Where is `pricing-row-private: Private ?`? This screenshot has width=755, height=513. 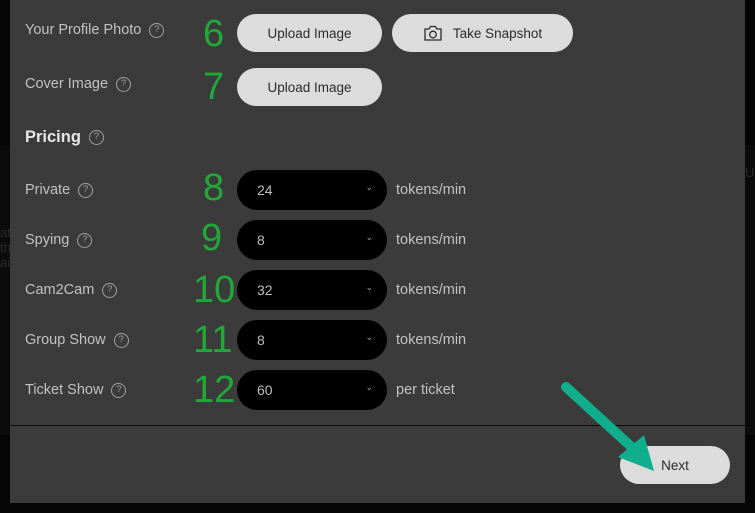
pricing-row-private: Private ? is located at coordinates (59, 190).